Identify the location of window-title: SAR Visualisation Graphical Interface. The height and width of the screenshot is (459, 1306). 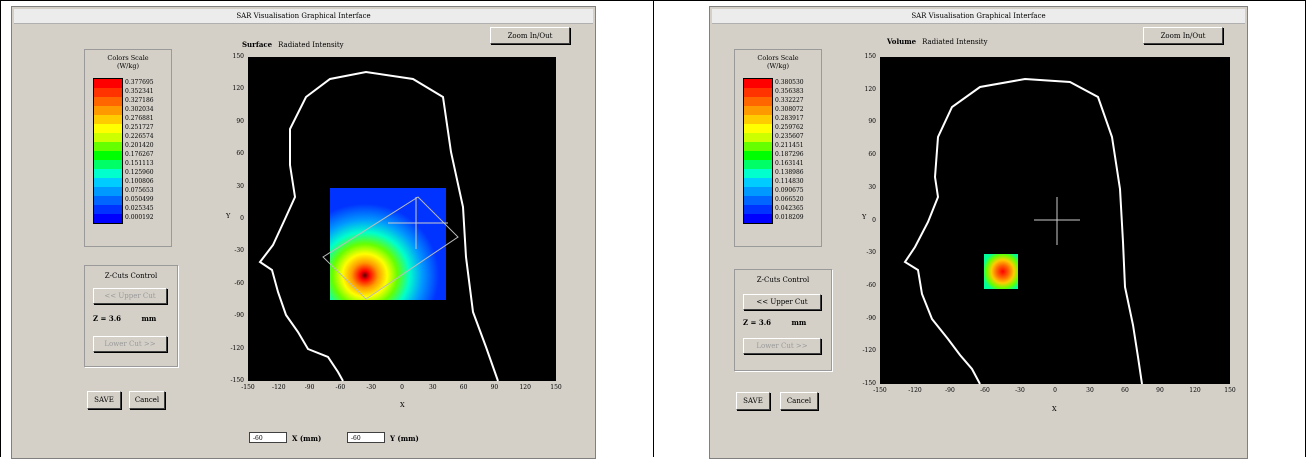
(978, 16).